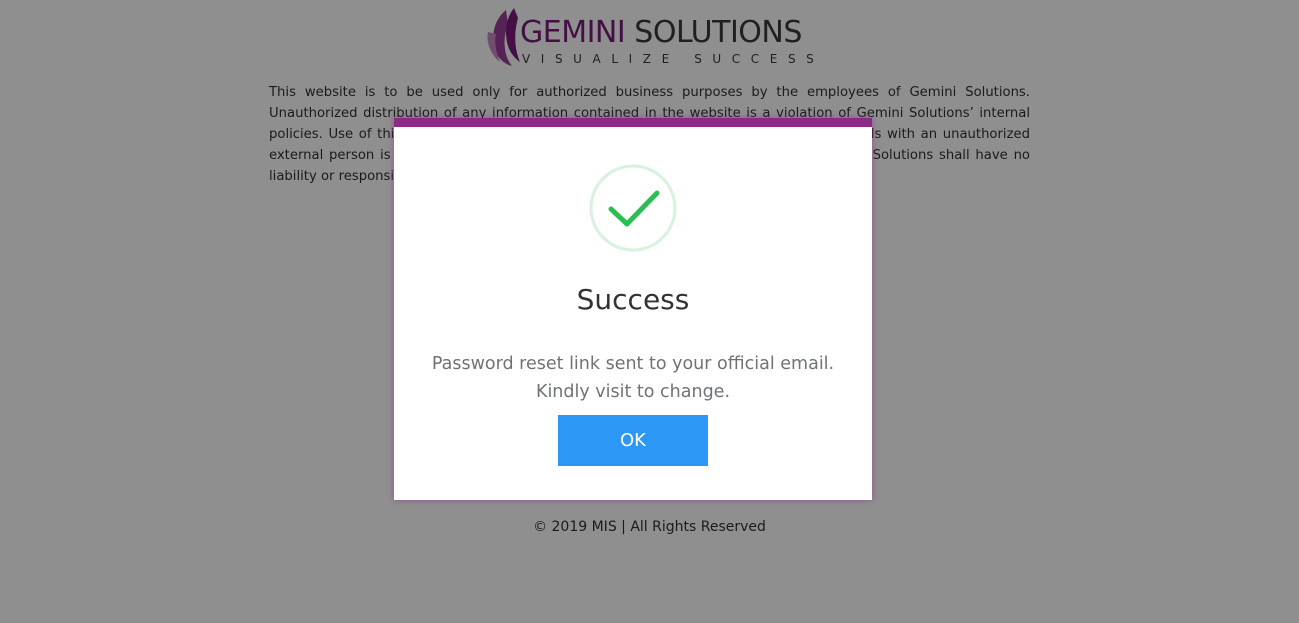 The height and width of the screenshot is (623, 1299). I want to click on check-icon, so click(633, 208).